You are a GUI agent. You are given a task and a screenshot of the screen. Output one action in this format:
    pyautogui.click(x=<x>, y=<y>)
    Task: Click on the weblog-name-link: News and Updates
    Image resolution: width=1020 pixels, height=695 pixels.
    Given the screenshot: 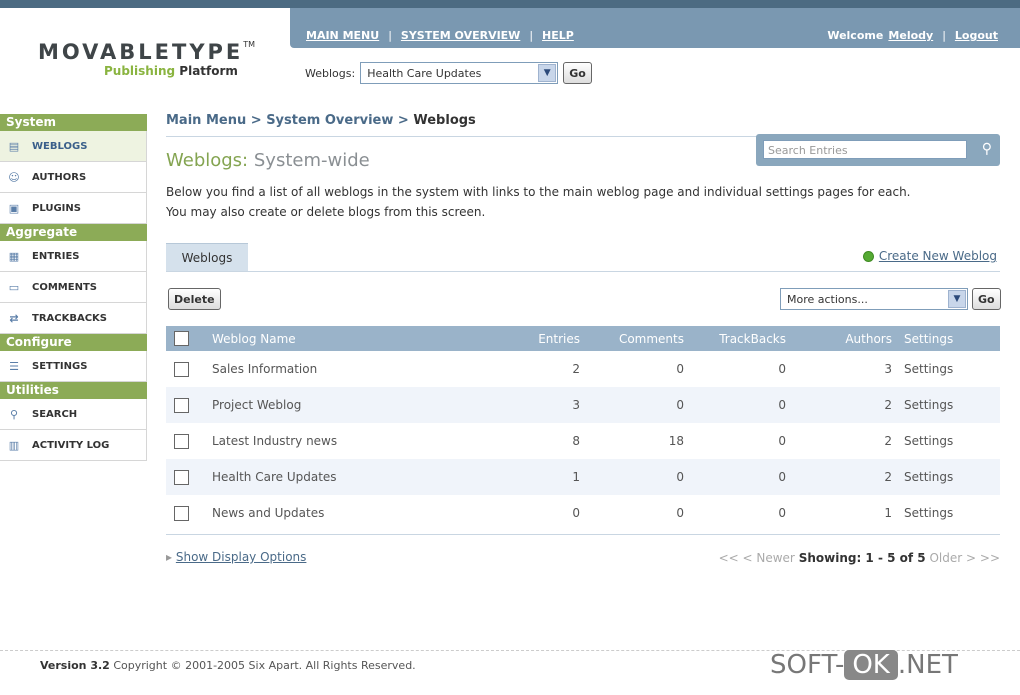 What is the action you would take?
    pyautogui.click(x=268, y=513)
    